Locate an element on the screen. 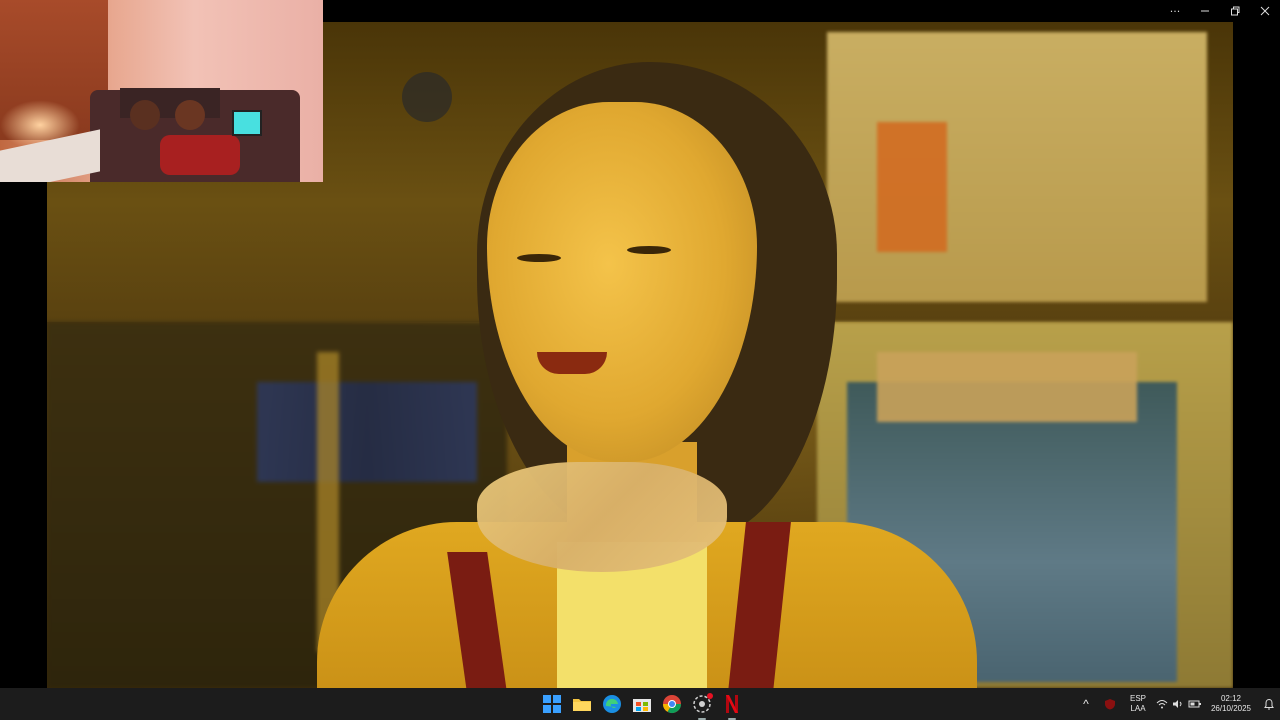 This screenshot has width=1280, height=720. window-controls: ··· is located at coordinates (1220, 11).